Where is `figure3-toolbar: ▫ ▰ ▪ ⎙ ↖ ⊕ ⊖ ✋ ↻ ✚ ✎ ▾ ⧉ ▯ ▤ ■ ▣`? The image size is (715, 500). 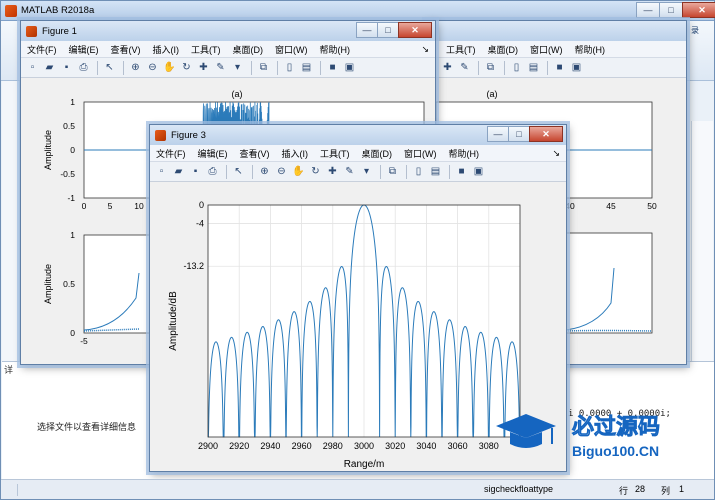 figure3-toolbar: ▫ ▰ ▪ ⎙ ↖ ⊕ ⊖ ✋ ↻ ✚ ✎ ▾ ⧉ ▯ ▤ ■ ▣ is located at coordinates (358, 172).